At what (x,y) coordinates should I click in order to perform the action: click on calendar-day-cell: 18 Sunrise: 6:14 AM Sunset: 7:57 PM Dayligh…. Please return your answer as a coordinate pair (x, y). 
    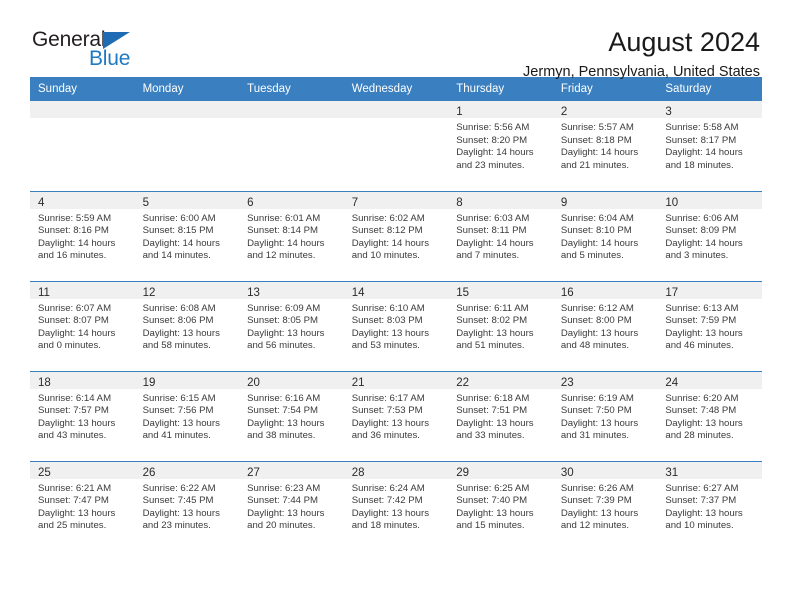
    Looking at the image, I should click on (82, 415).